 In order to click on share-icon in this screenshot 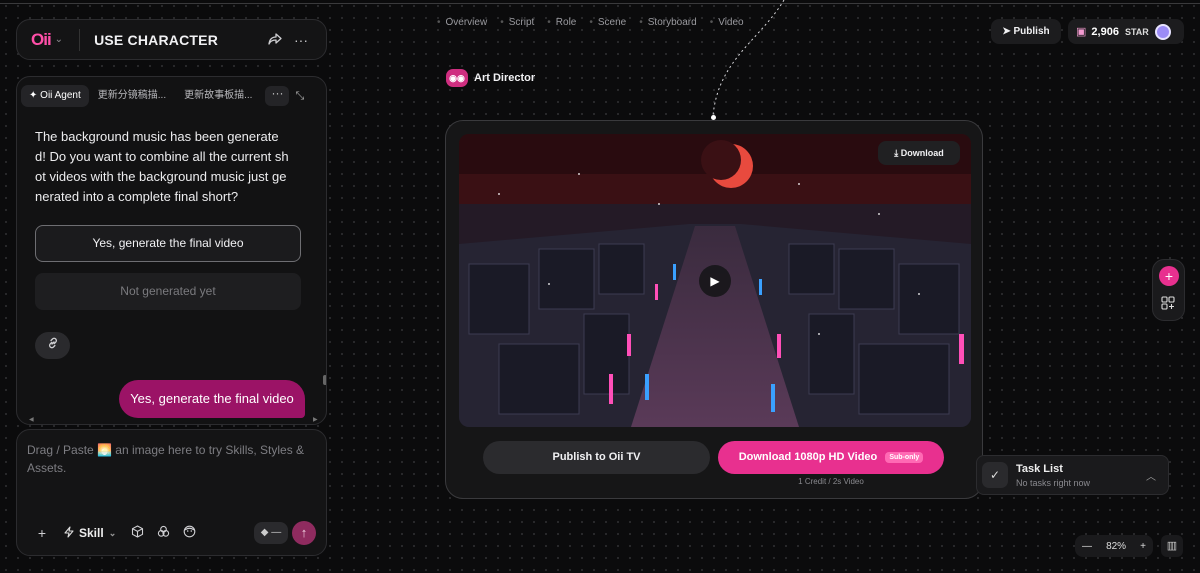, I will do `click(275, 40)`.